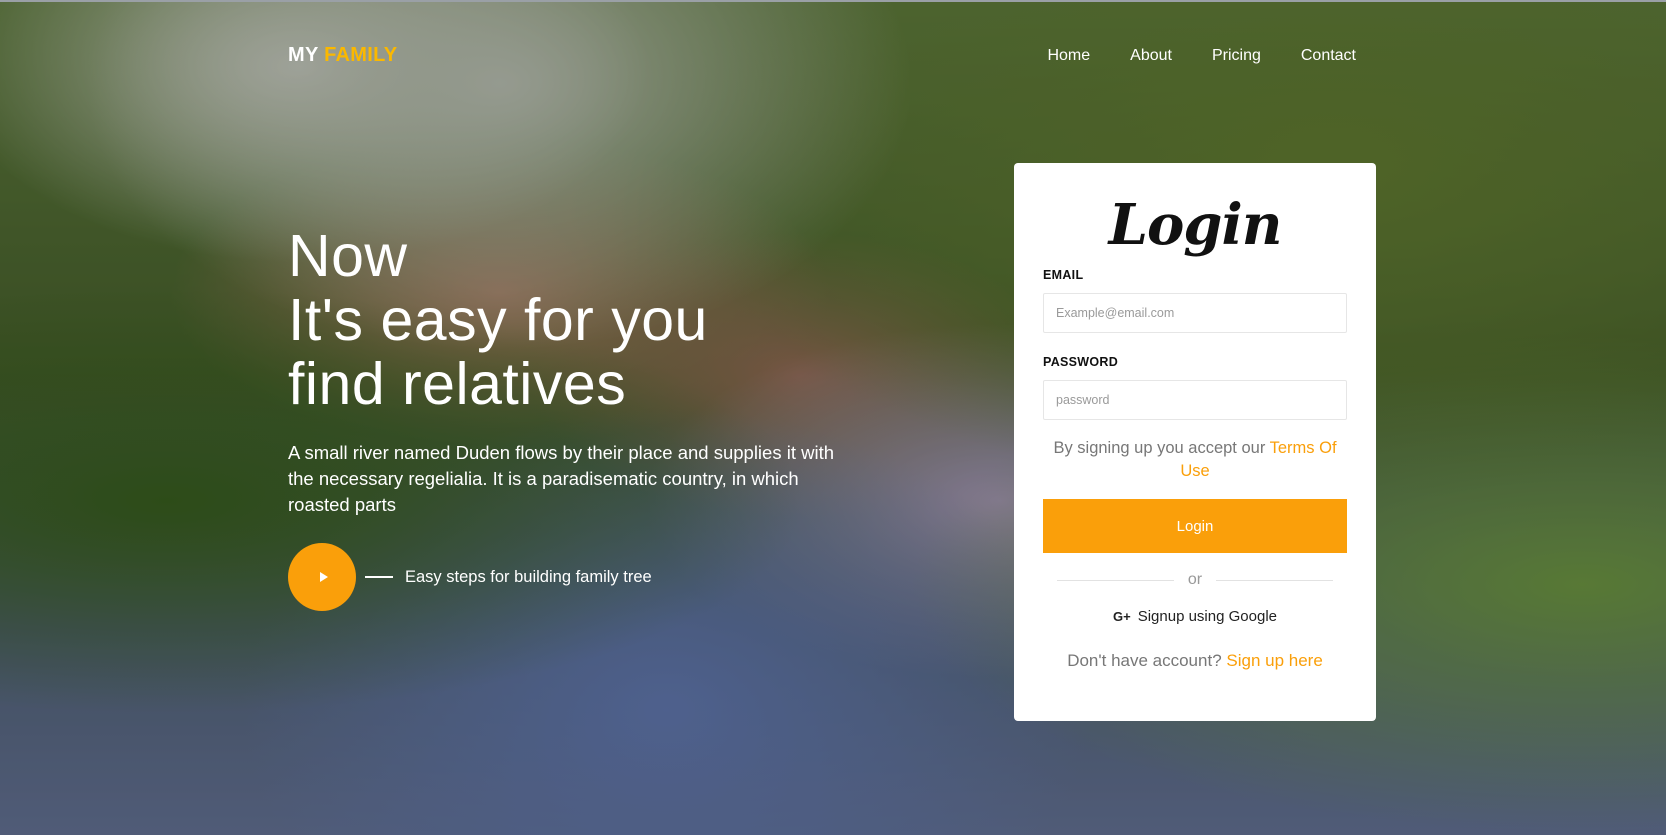 The image size is (1666, 835). Describe the element at coordinates (1275, 580) in the screenshot. I see `or-line-right` at that location.